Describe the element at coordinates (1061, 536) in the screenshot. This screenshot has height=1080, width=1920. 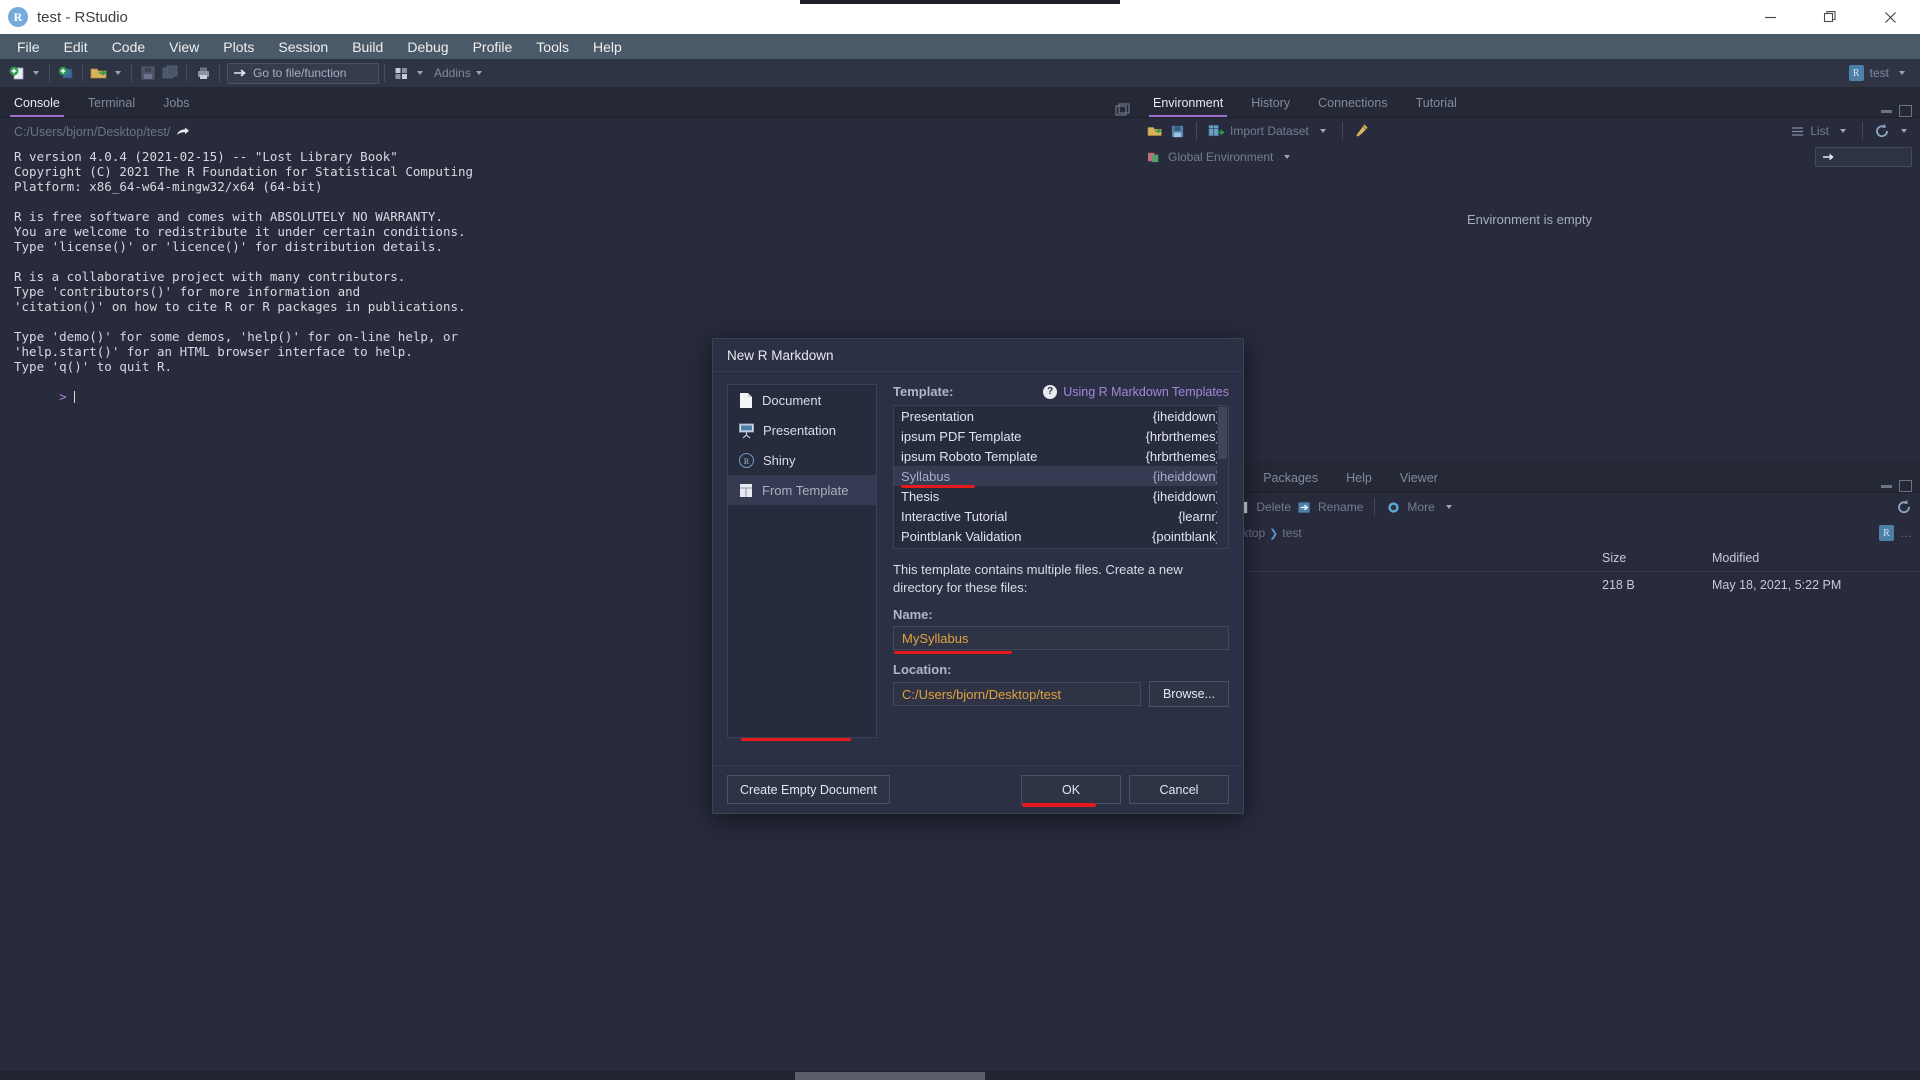
I see `template-row: Pointblank Validation {pointblank}` at that location.